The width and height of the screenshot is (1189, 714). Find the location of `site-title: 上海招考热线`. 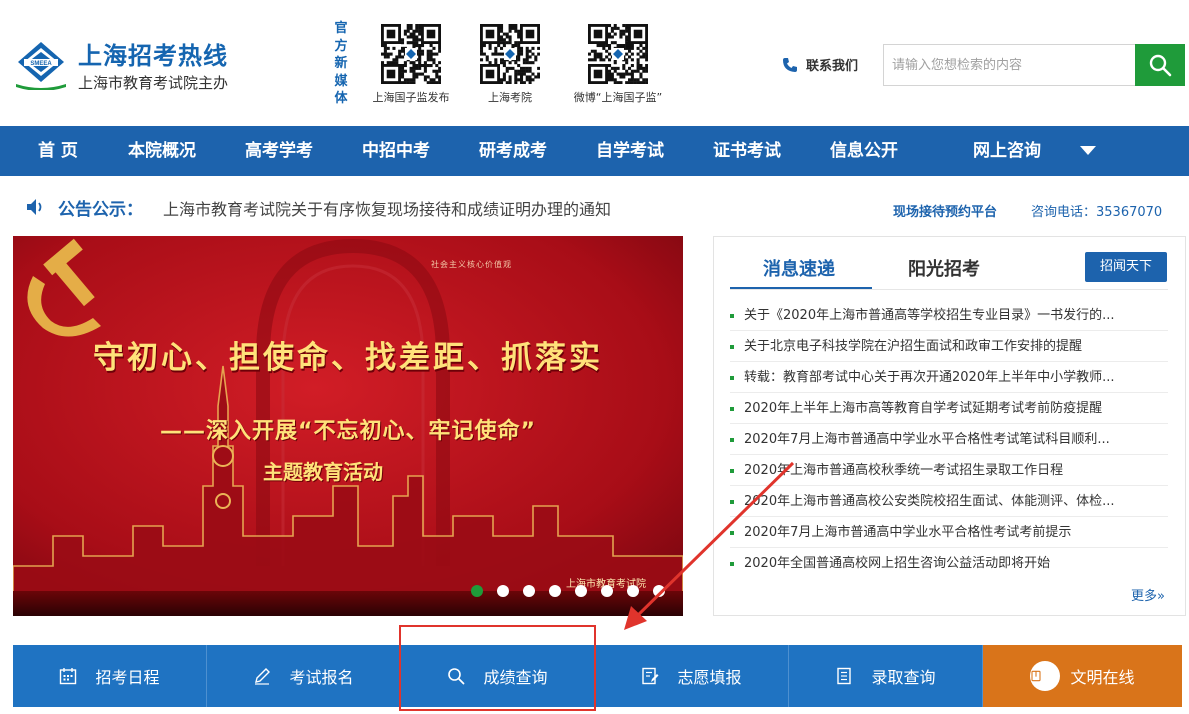

site-title: 上海招考热线 is located at coordinates (153, 56).